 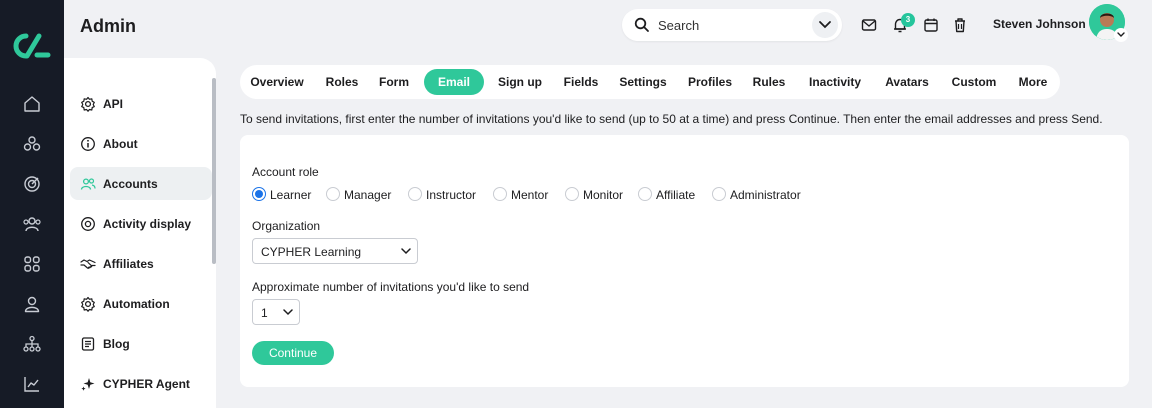 I want to click on users-icon, so click(x=88, y=184).